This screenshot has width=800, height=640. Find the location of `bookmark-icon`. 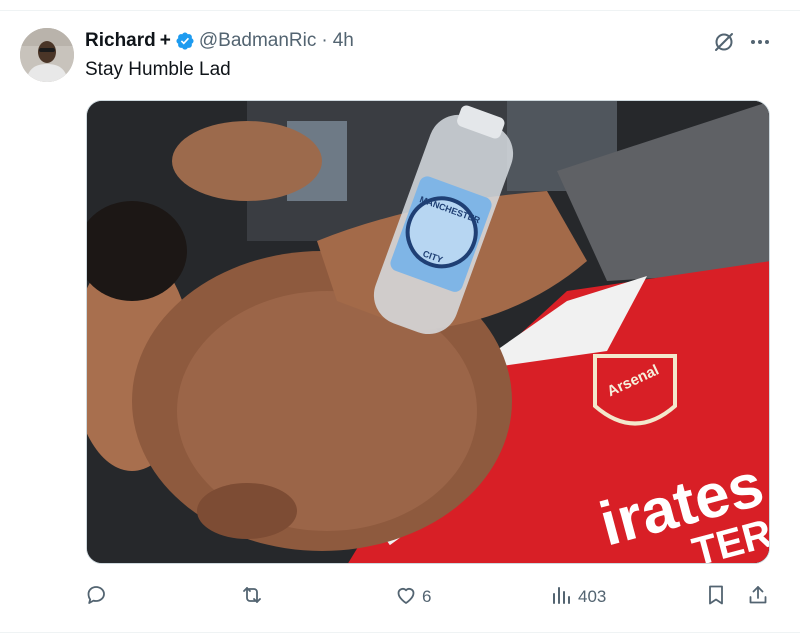

bookmark-icon is located at coordinates (716, 597).